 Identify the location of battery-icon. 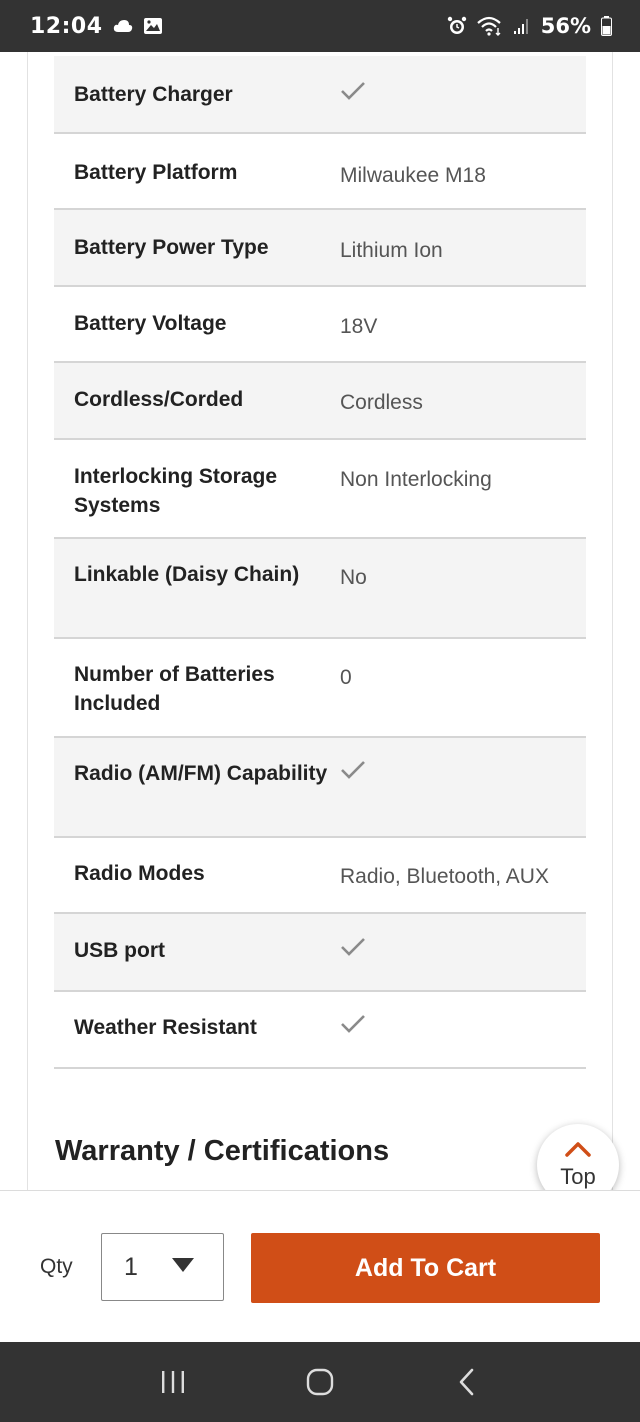
(606, 26).